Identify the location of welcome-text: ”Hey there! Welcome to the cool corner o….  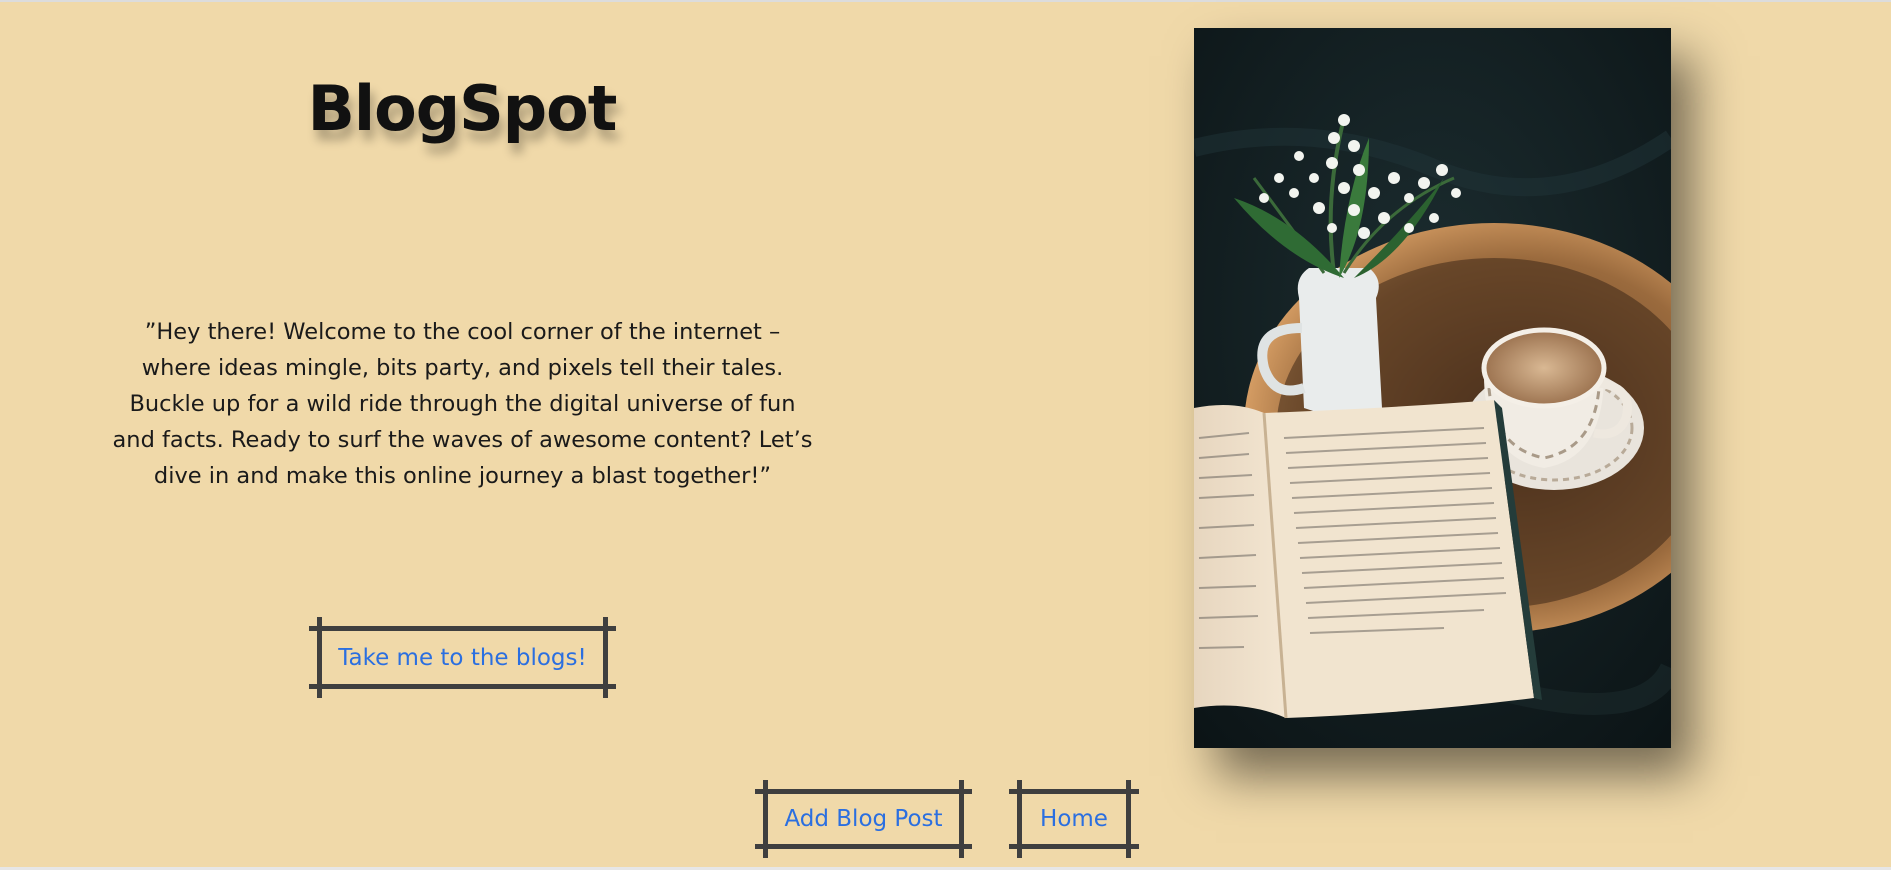
(462, 404).